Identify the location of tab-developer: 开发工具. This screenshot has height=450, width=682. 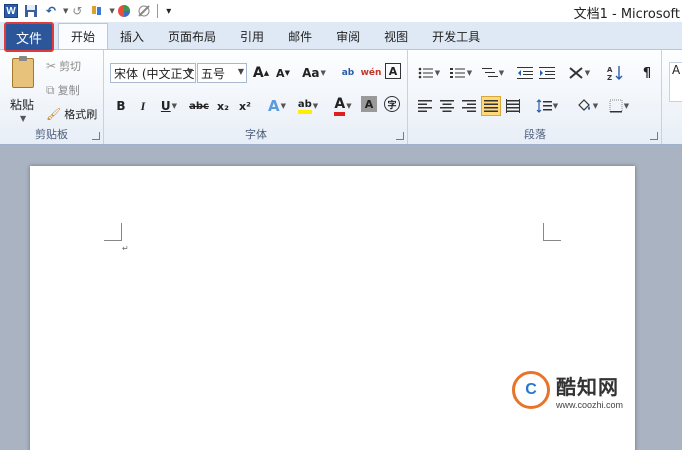
(456, 36).